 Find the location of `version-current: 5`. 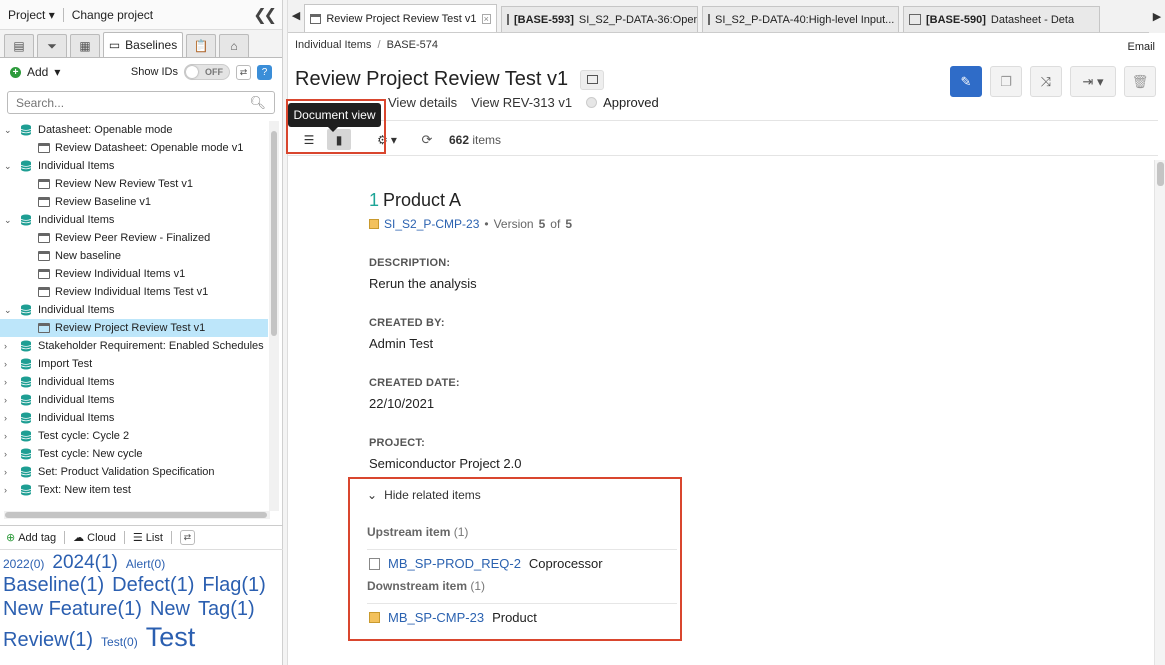

version-current: 5 is located at coordinates (542, 224).